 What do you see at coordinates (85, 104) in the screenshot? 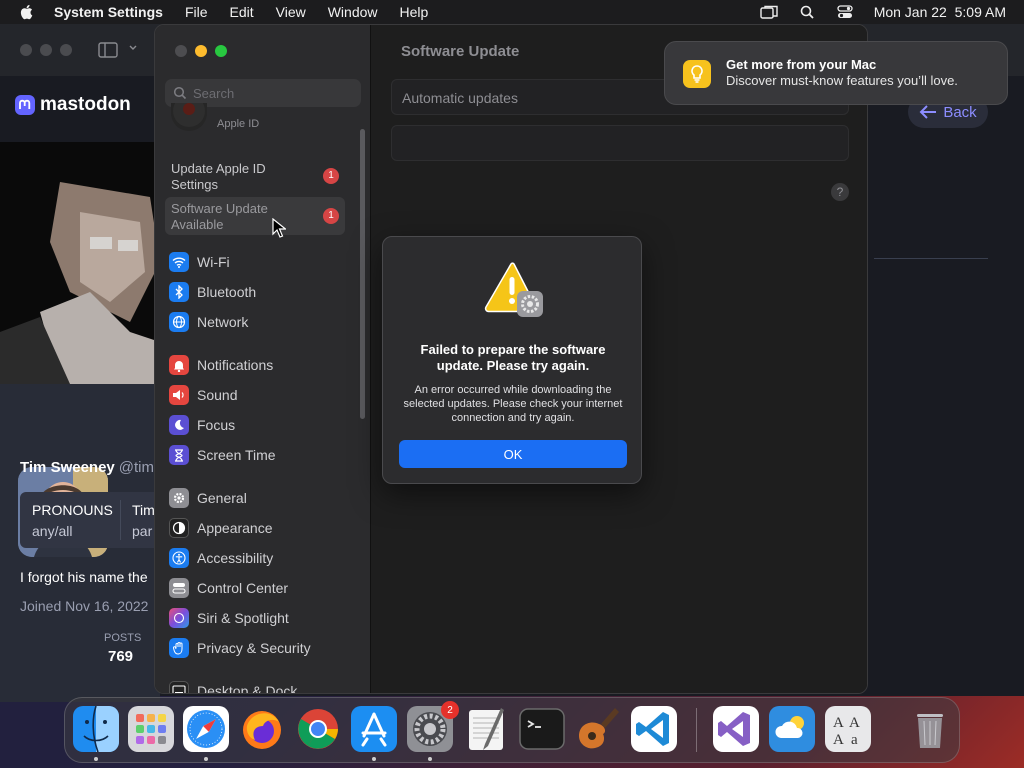
I see `mastodon-logo-text: mastodon` at bounding box center [85, 104].